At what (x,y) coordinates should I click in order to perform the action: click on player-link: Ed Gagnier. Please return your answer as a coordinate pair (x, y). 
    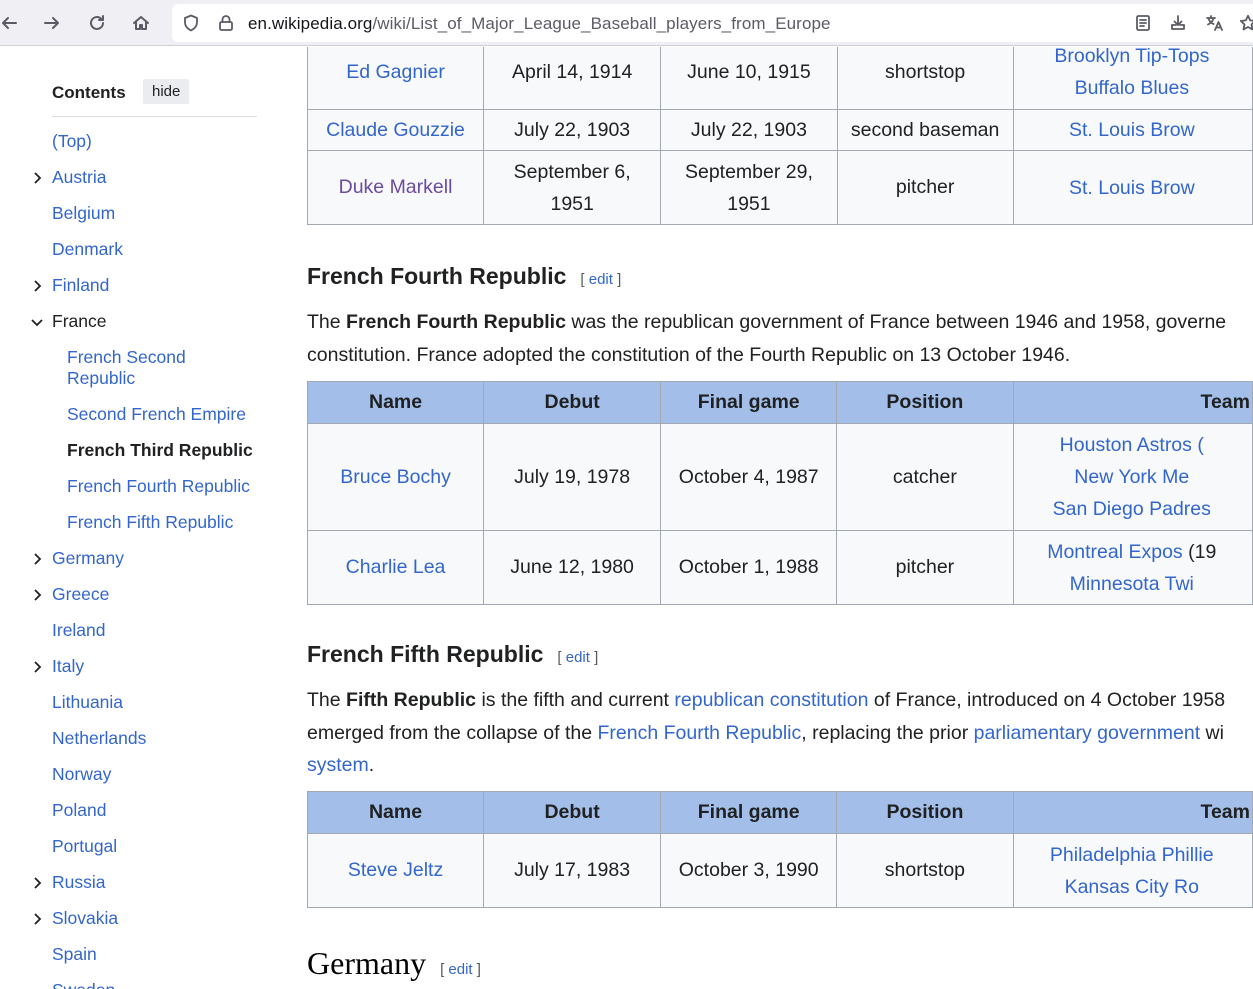
    Looking at the image, I should click on (395, 72).